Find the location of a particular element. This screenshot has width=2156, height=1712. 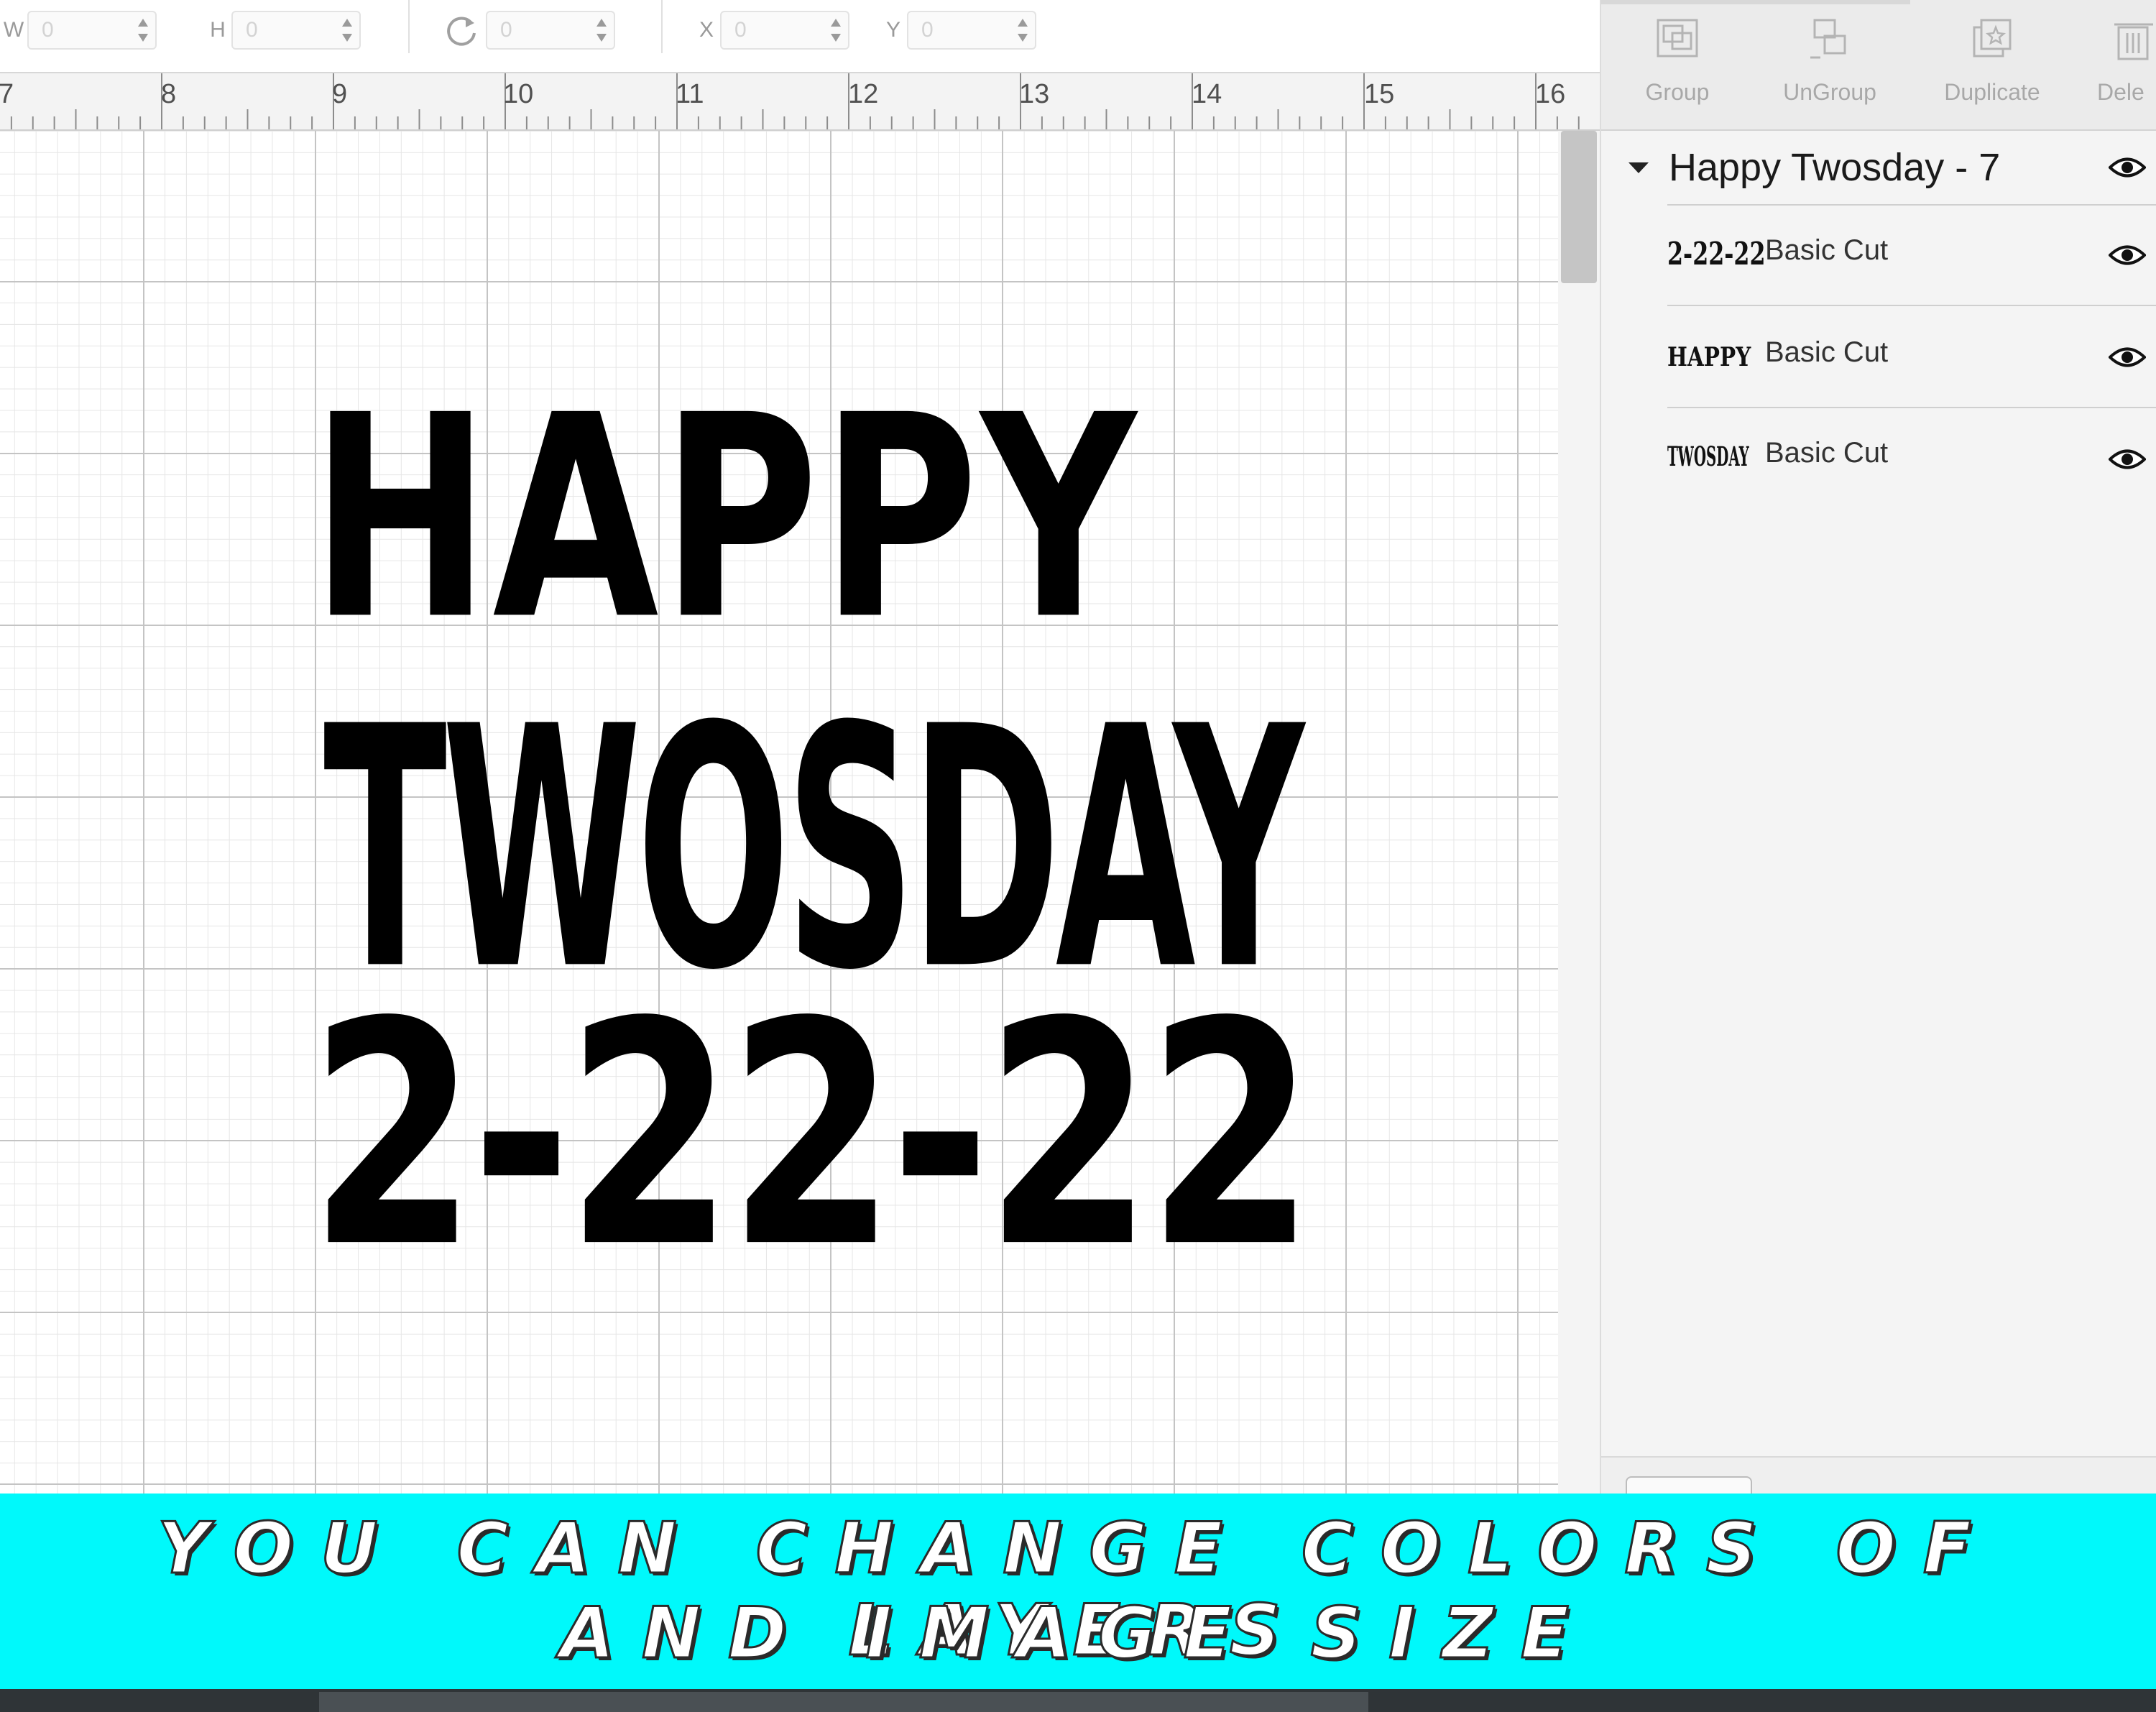

design-text-date: 2-22-22 is located at coordinates (812, 1136).